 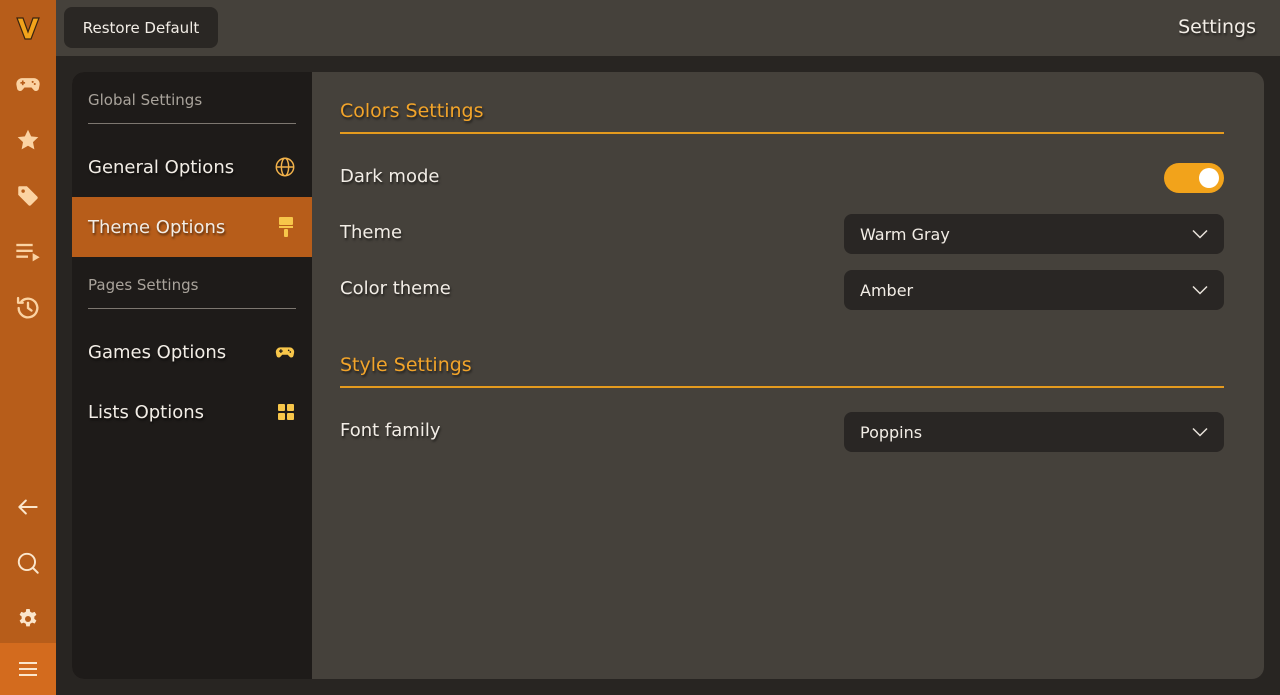 I want to click on sidebar-item-label: General Options, so click(x=161, y=167).